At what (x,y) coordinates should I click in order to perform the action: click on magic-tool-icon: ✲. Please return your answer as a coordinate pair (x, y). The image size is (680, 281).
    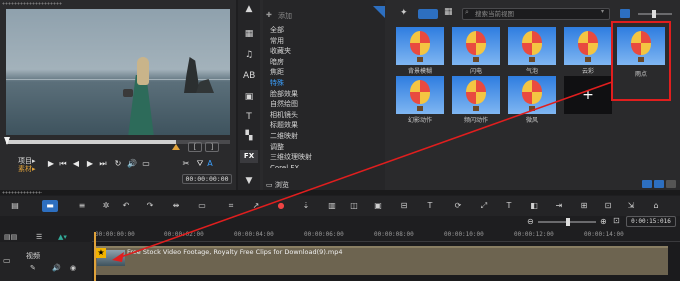
    Looking at the image, I should click on (106, 206).